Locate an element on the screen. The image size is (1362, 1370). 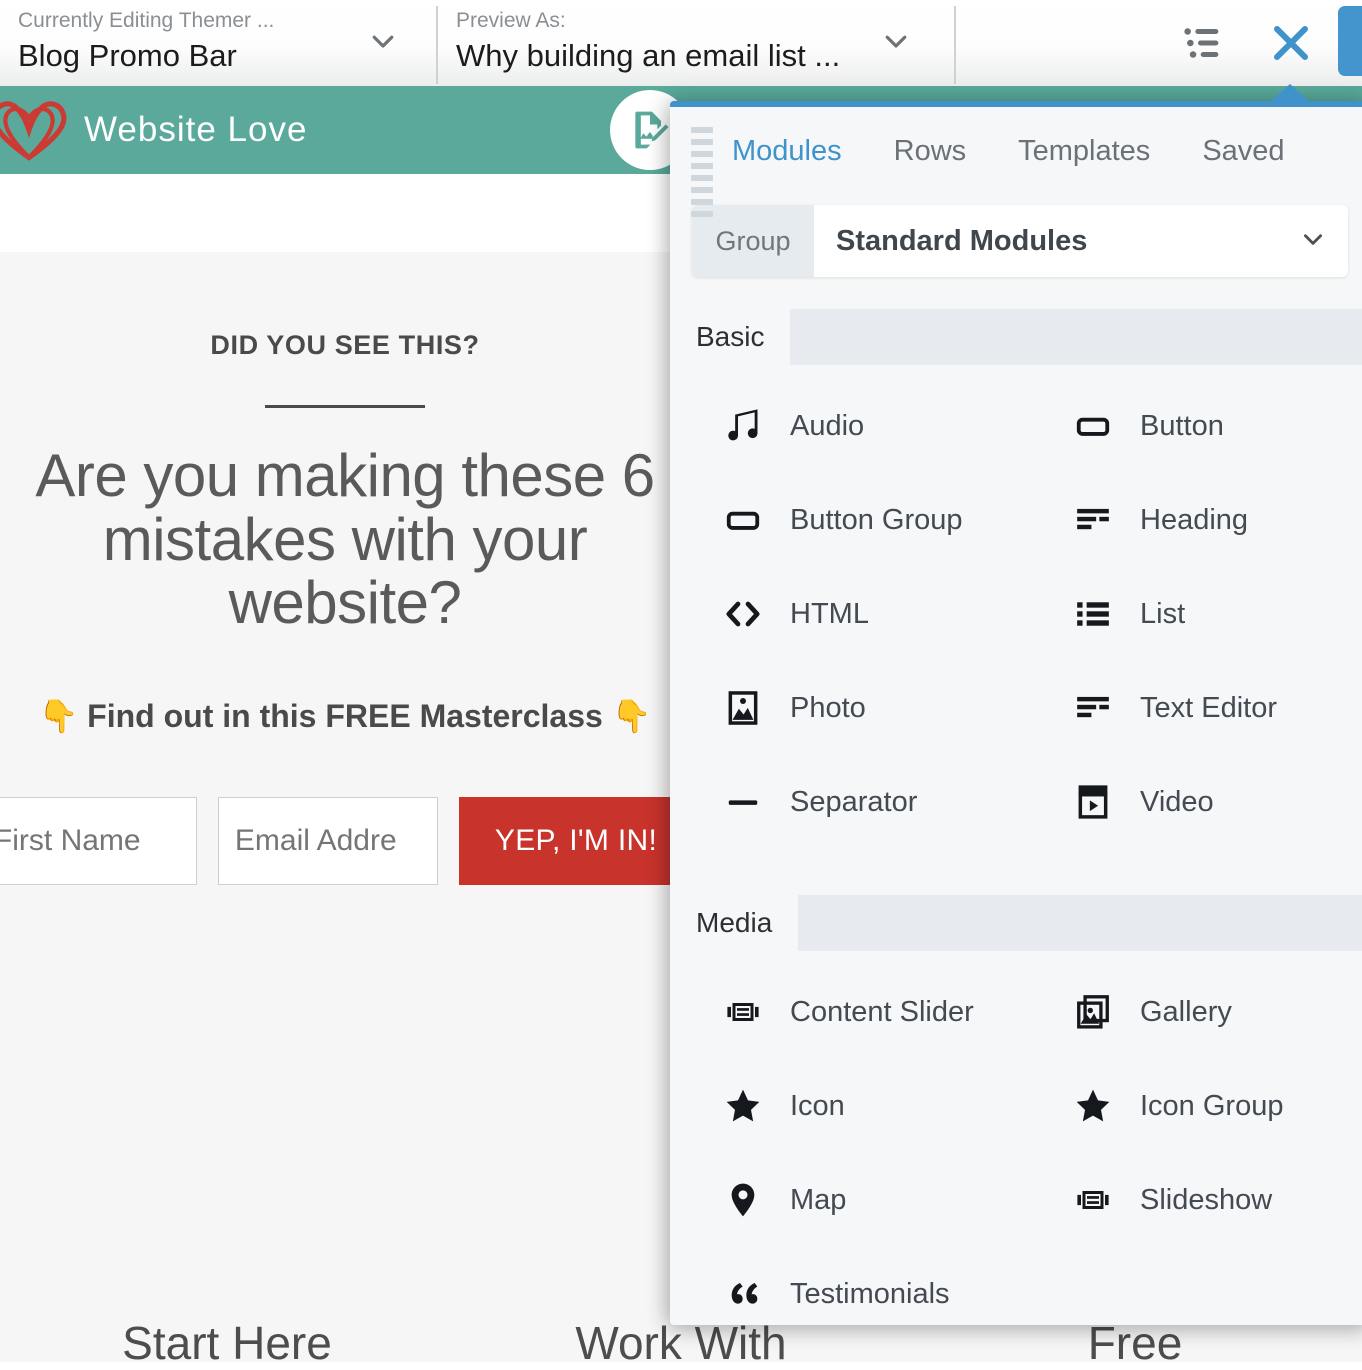
close-x-icon is located at coordinates (1291, 43).